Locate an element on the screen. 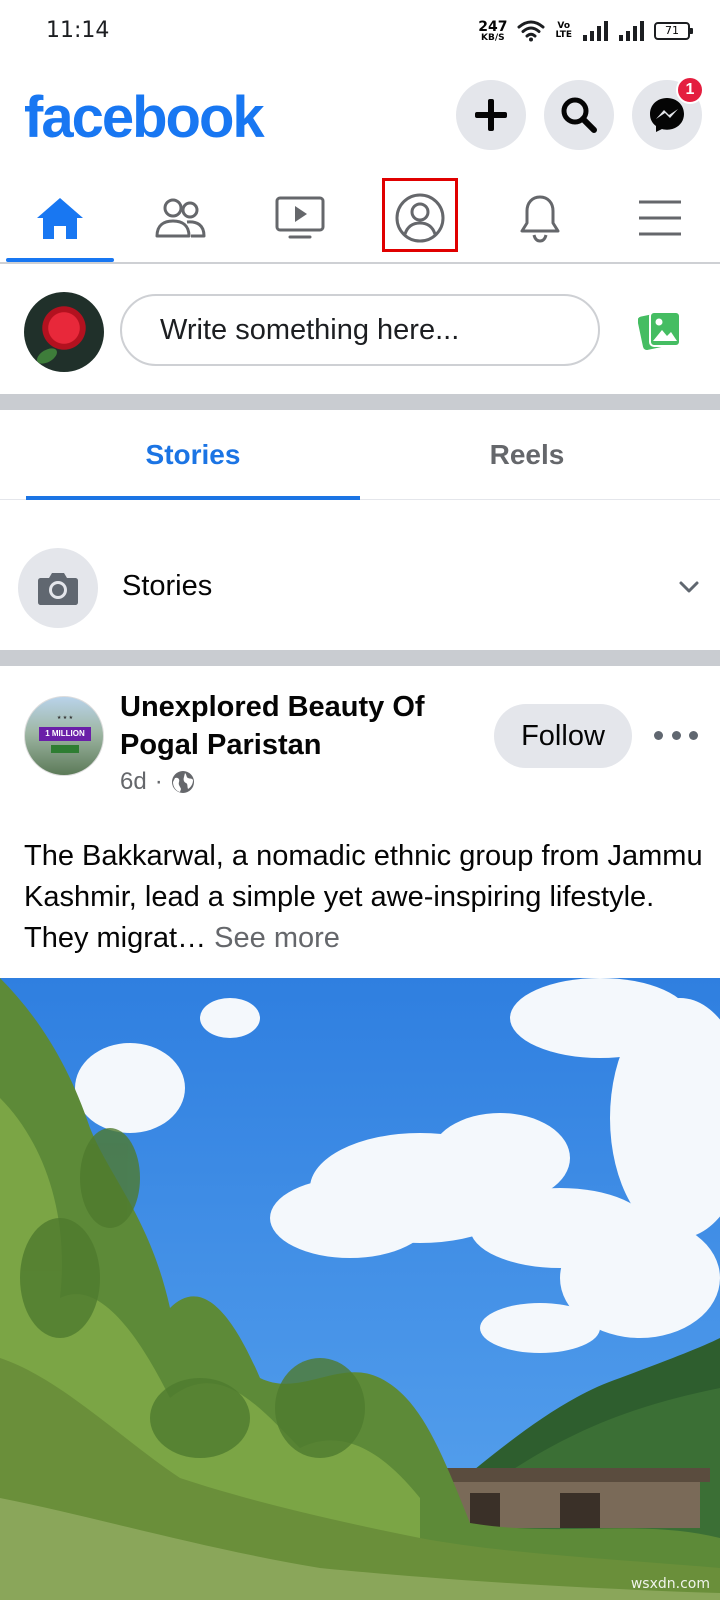 This screenshot has width=720, height=1600. follow-button: Follow is located at coordinates (563, 736).